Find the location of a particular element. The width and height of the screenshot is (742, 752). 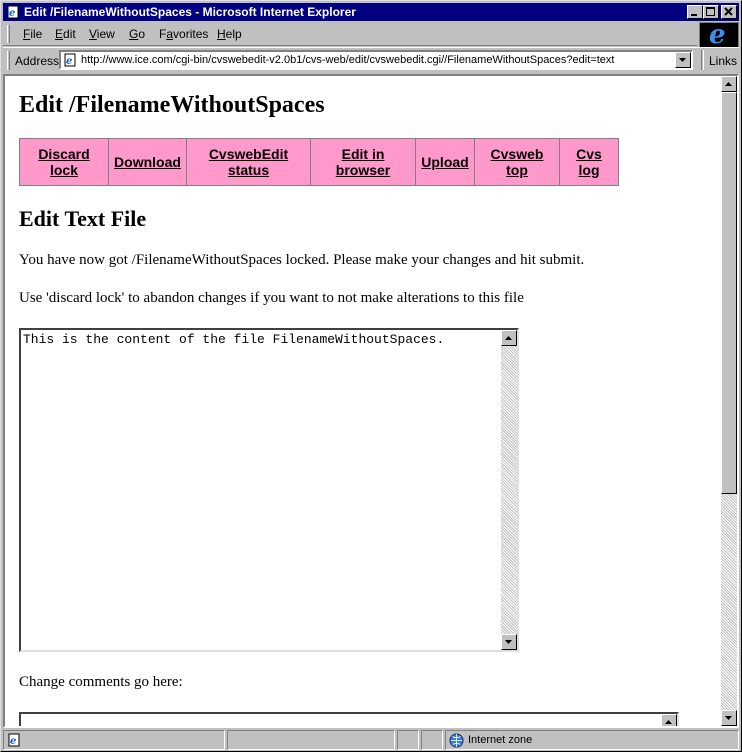

status-progress is located at coordinates (311, 740).